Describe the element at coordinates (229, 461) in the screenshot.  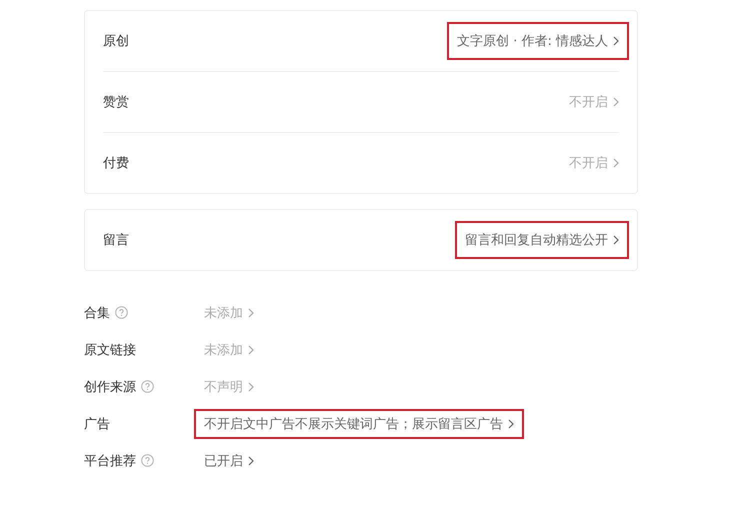
I see `setting-value-link: 已开启` at that location.